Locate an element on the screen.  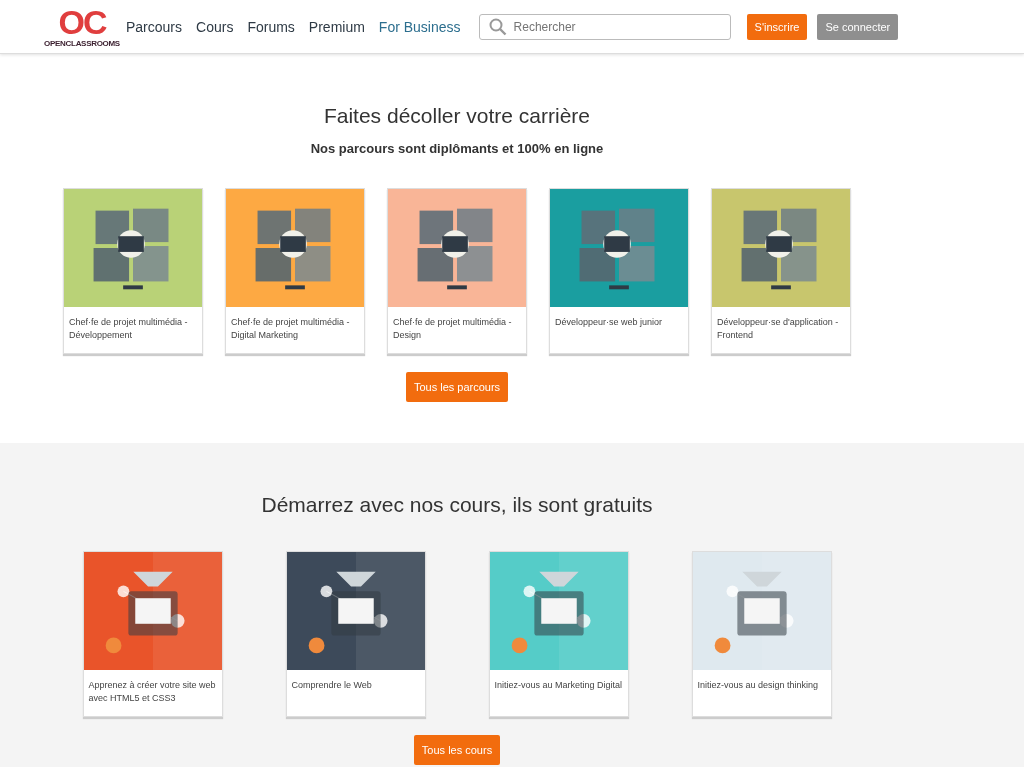
nav-link: Parcours is located at coordinates (154, 26).